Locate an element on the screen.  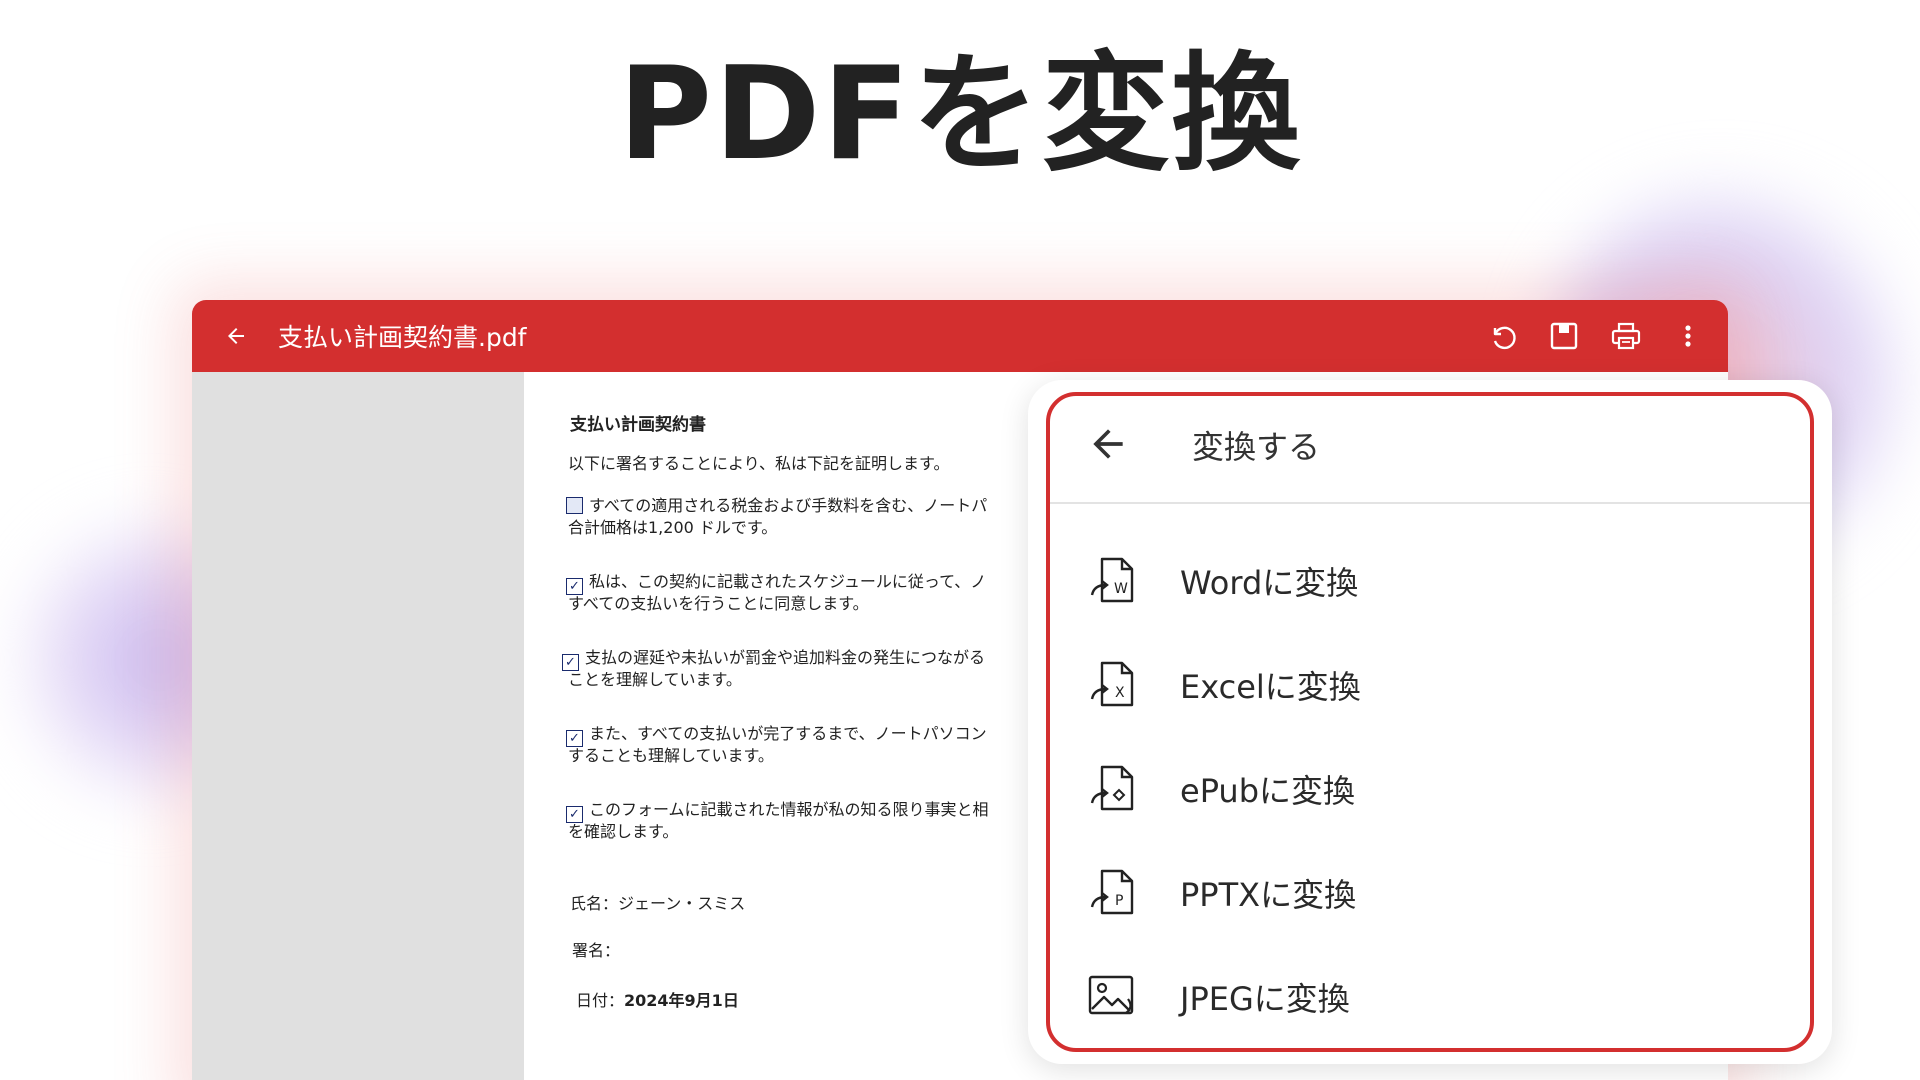
convert-to-epub: ePubに変換 is located at coordinates (1430, 789).